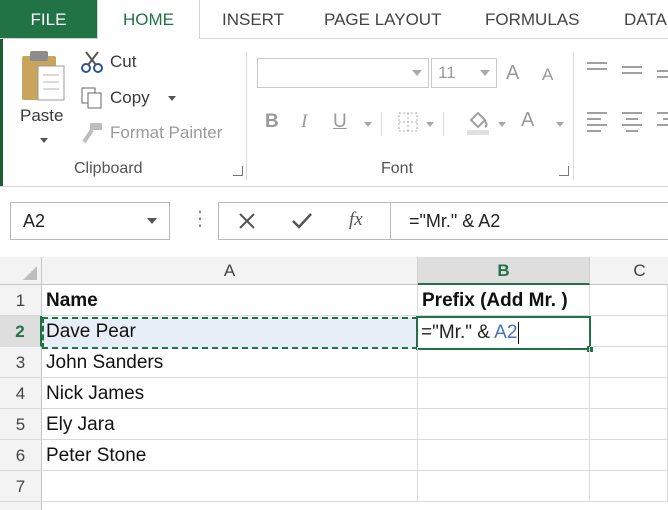 The image size is (668, 510). Describe the element at coordinates (247, 221) in the screenshot. I see `cancel-icon` at that location.